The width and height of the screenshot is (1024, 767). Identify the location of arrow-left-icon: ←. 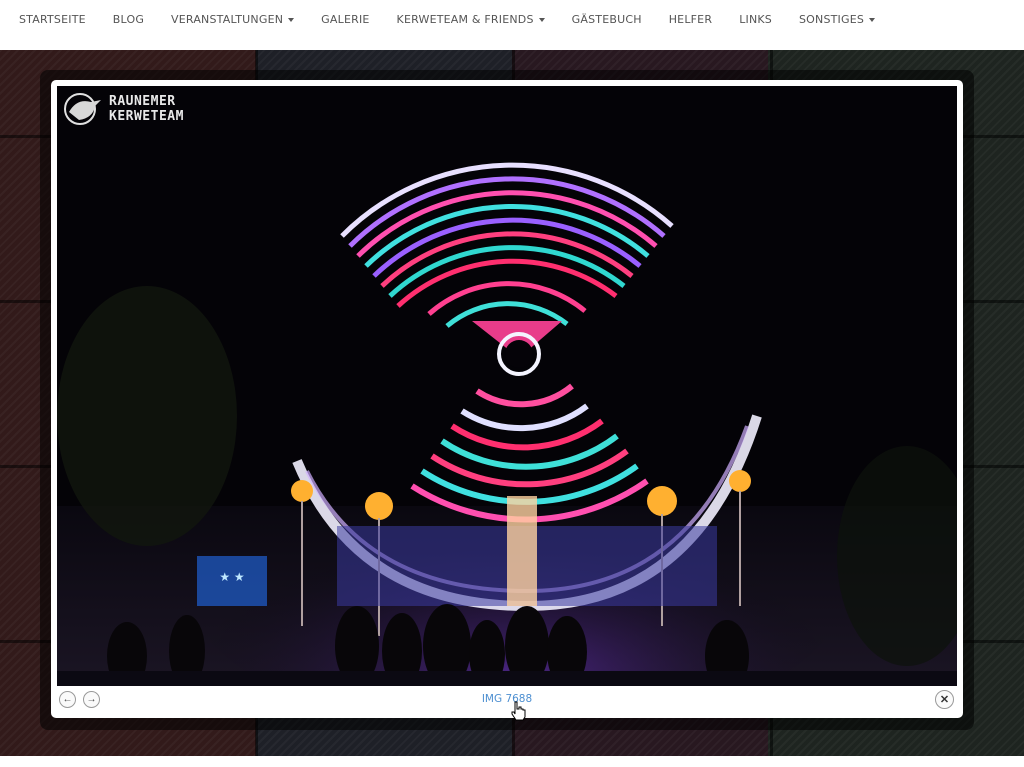
(67, 699).